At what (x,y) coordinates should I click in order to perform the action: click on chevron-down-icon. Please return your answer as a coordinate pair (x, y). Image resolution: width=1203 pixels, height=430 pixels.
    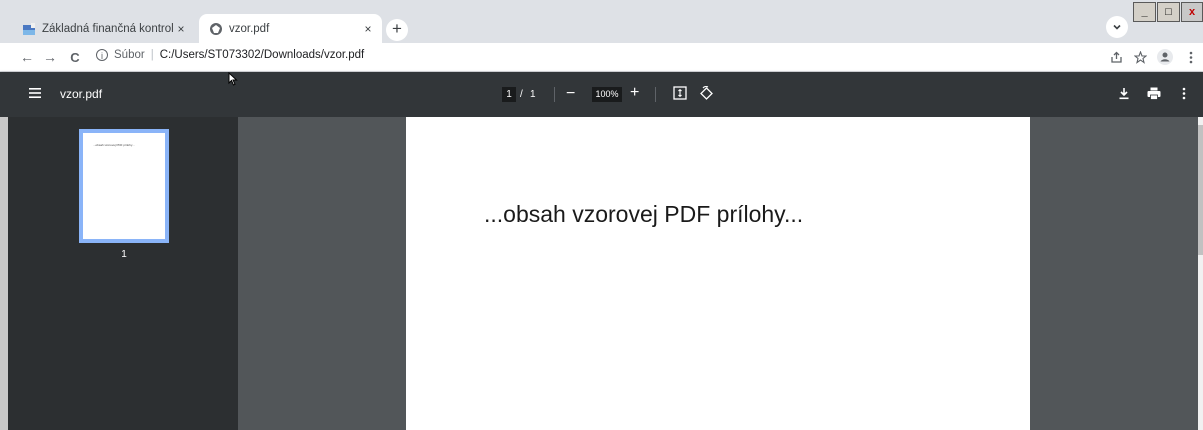
    Looking at the image, I should click on (1117, 27).